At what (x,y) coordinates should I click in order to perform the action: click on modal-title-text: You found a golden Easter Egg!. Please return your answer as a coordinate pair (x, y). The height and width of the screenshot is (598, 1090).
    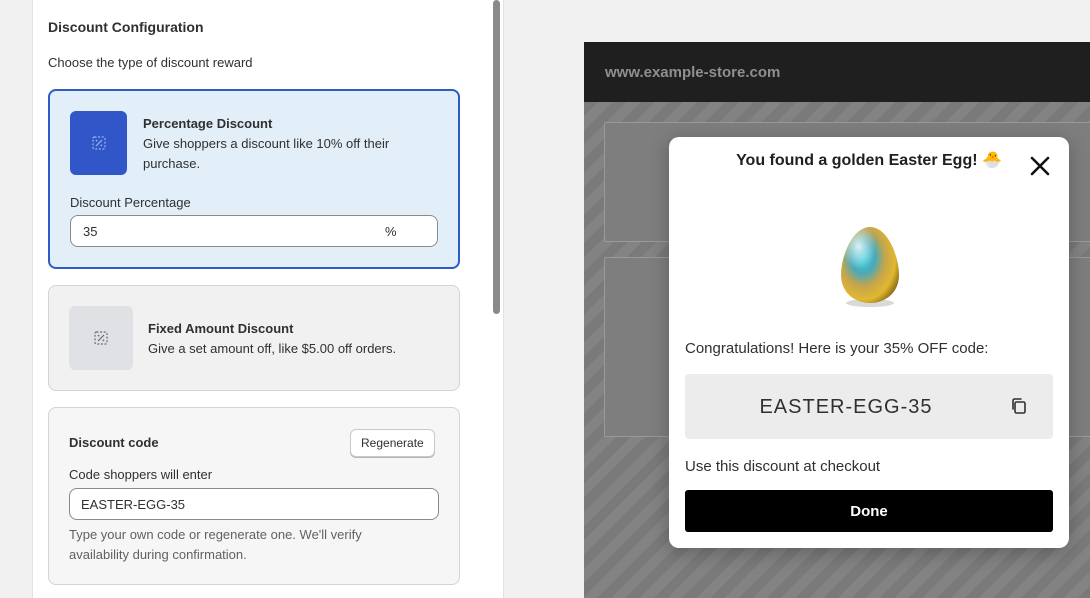
    Looking at the image, I should click on (857, 160).